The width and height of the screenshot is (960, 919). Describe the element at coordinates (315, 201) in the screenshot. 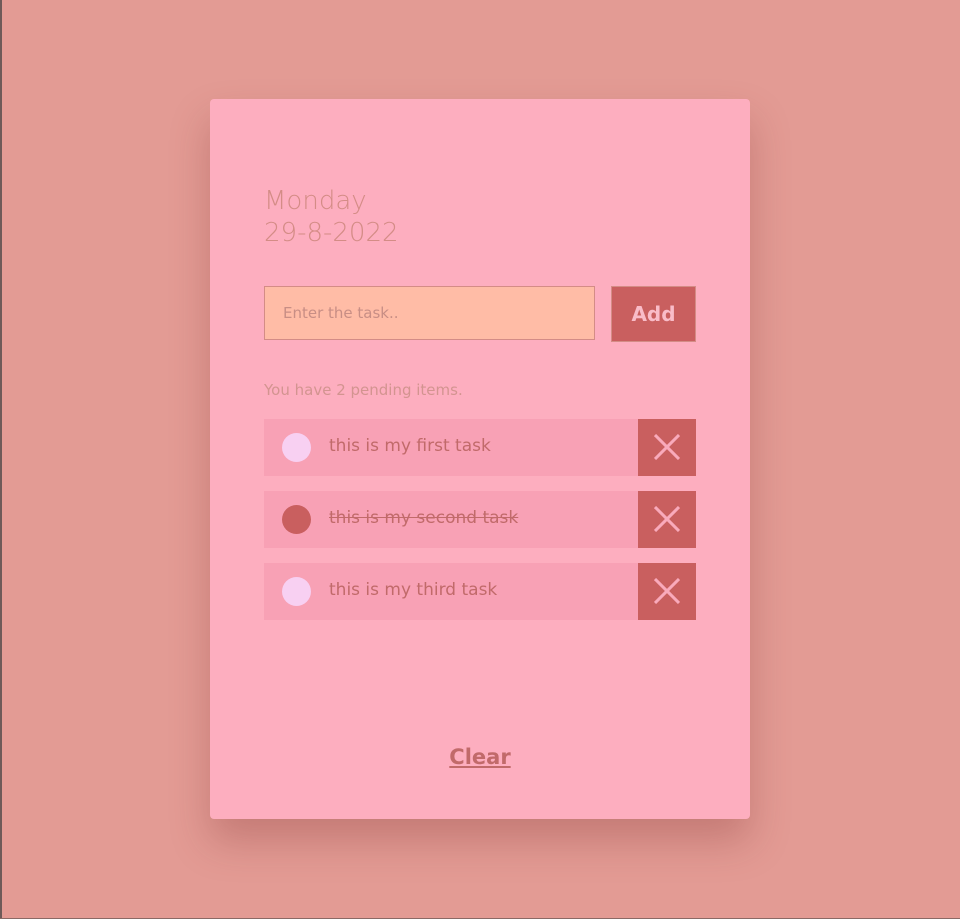

I see `day-label: Monday` at that location.